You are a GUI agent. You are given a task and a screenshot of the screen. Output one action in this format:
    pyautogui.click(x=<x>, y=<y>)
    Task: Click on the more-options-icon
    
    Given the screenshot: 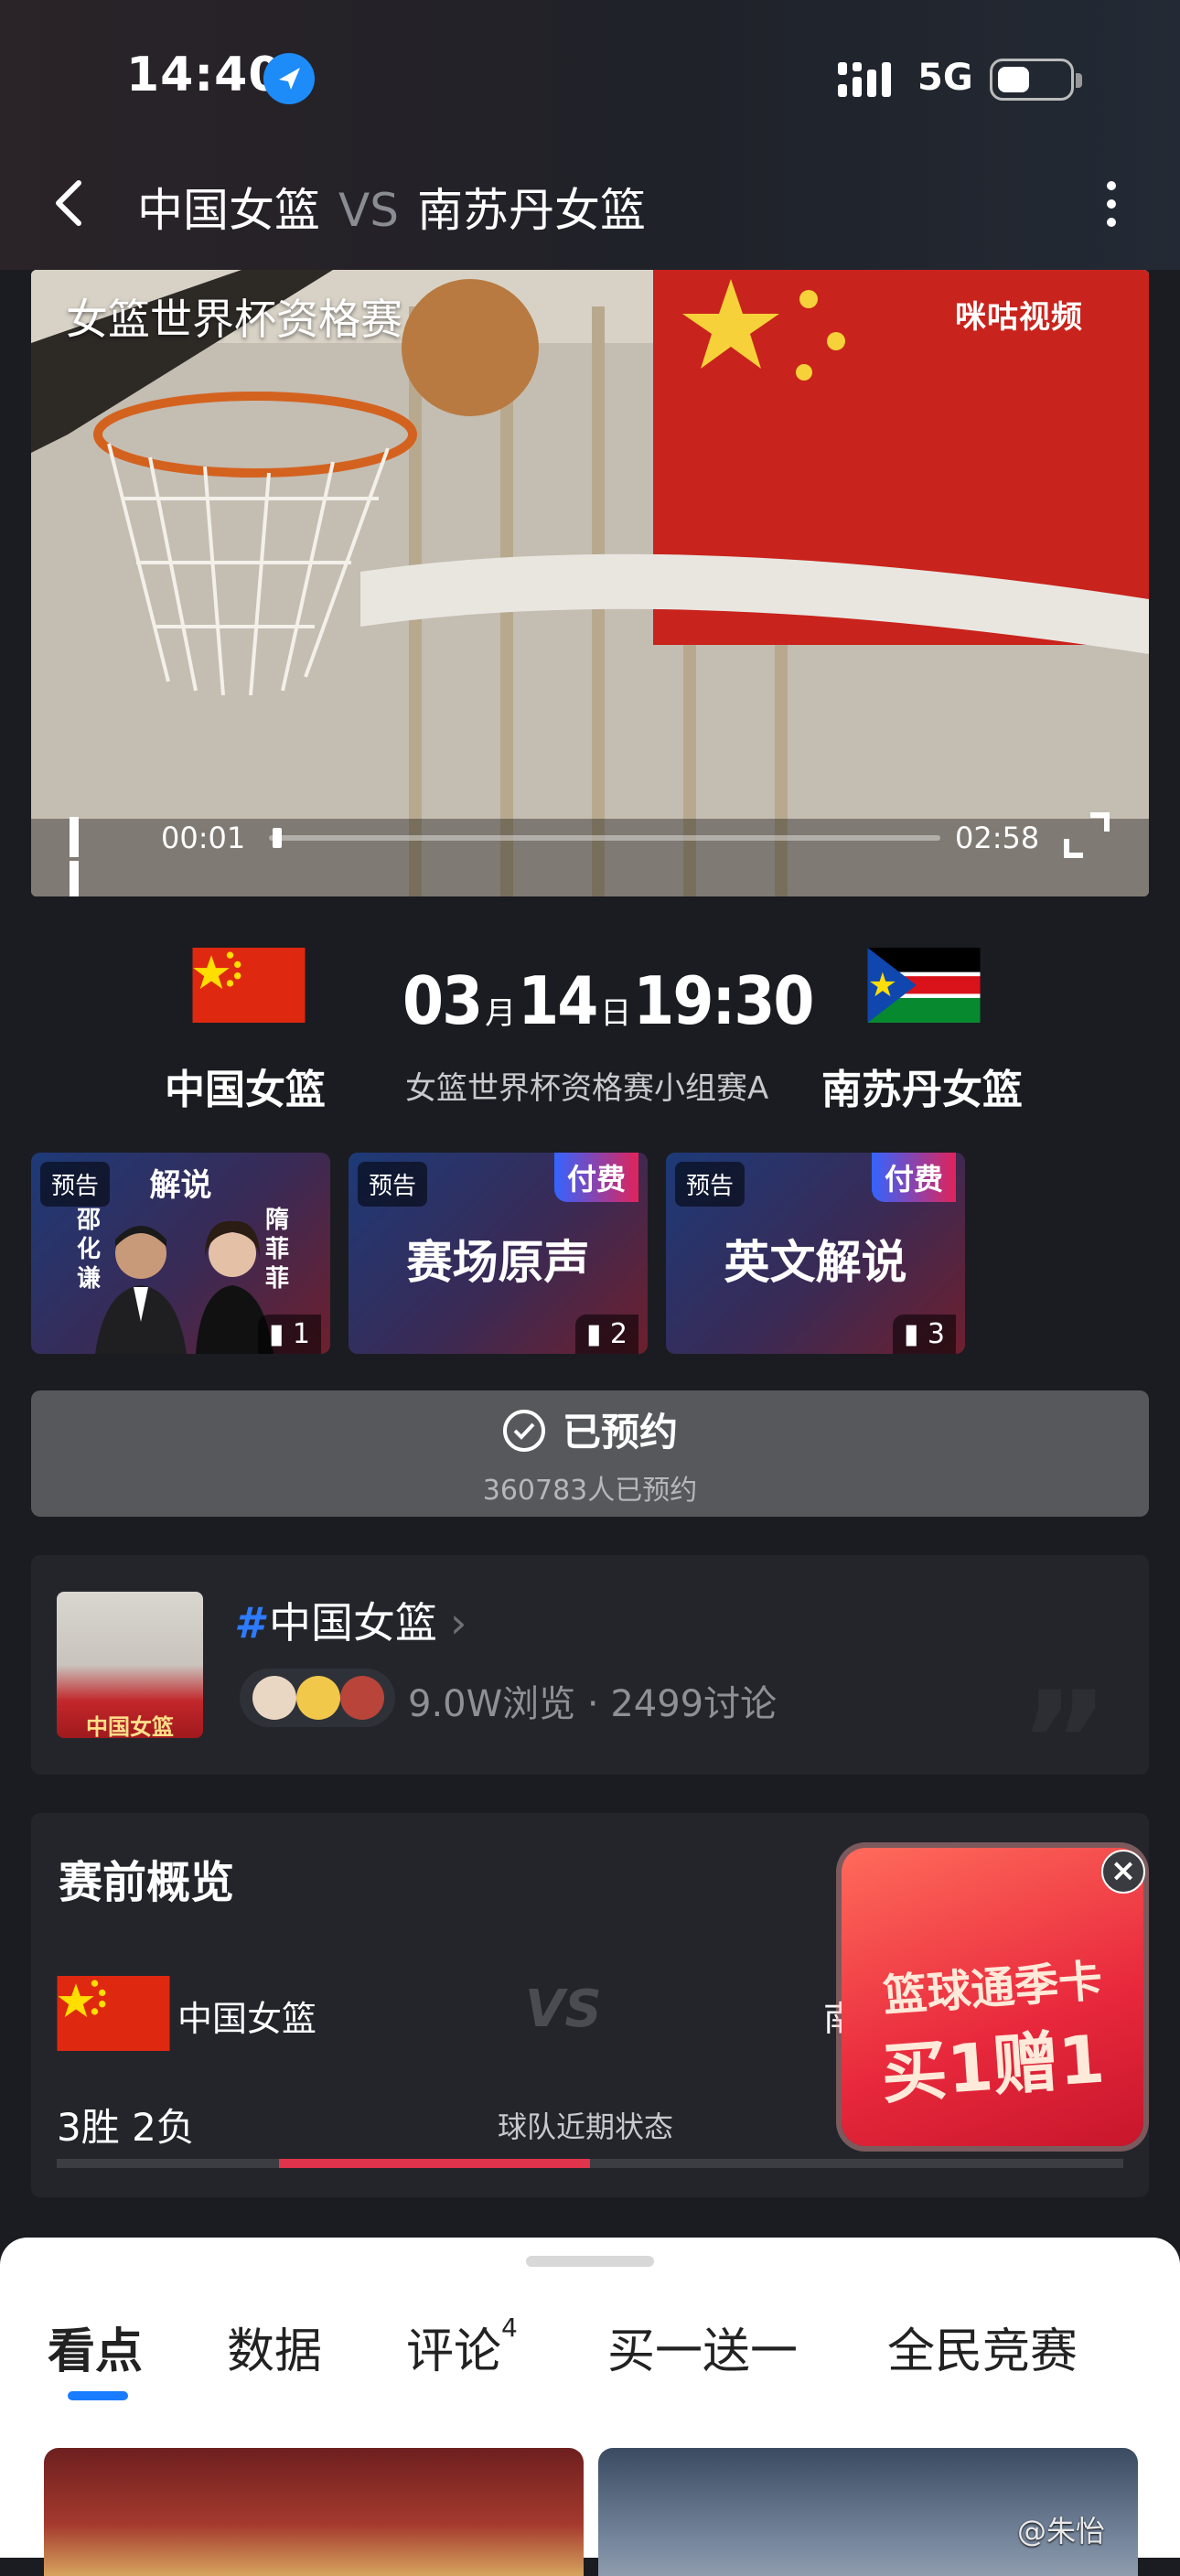 What is the action you would take?
    pyautogui.click(x=1111, y=208)
    